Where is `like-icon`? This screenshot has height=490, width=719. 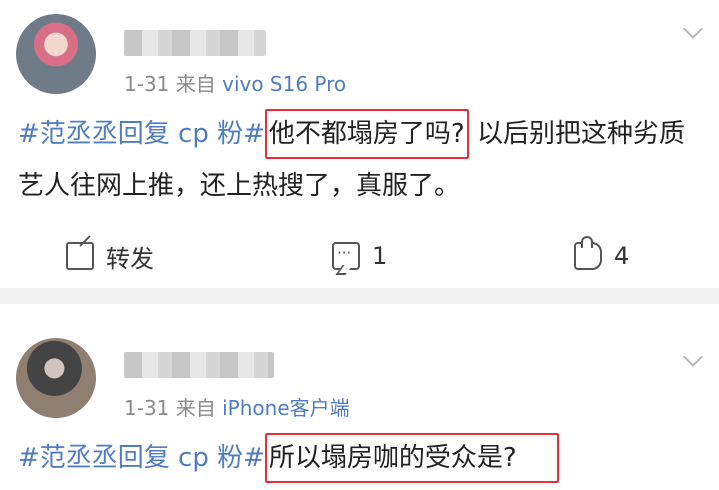 like-icon is located at coordinates (588, 253).